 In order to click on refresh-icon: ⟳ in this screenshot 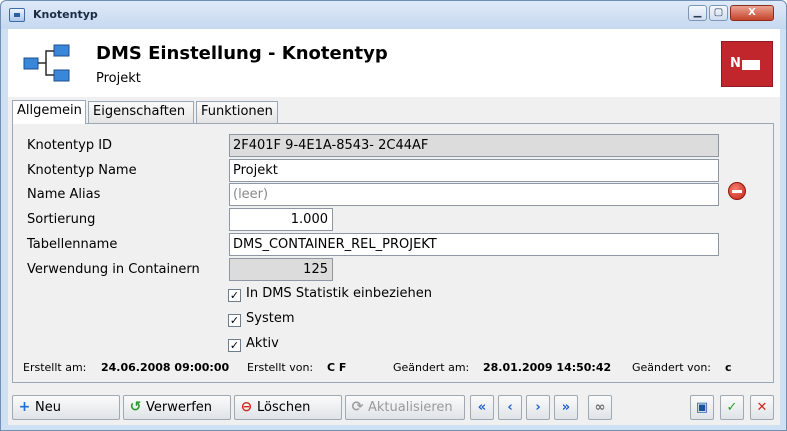, I will do `click(357, 407)`.